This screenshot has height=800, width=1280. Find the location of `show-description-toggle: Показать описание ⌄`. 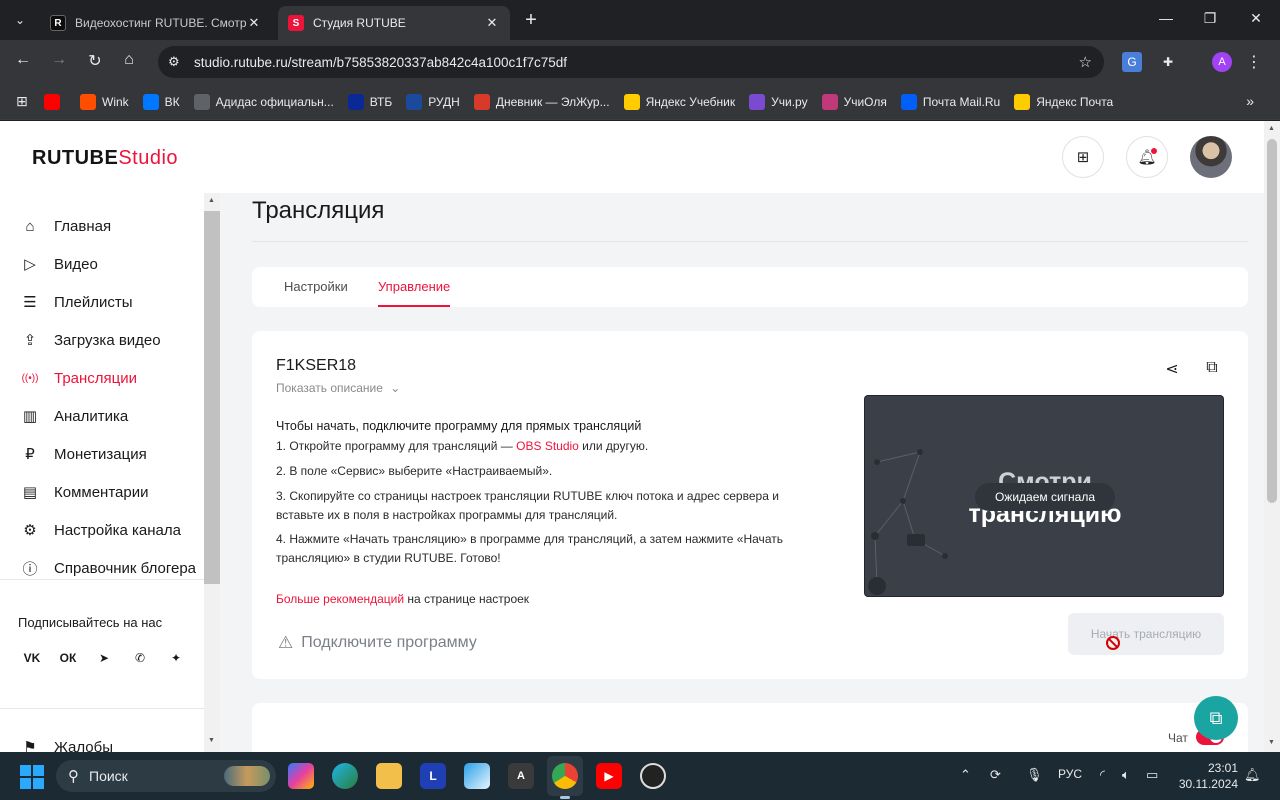

show-description-toggle: Показать описание ⌄ is located at coordinates (338, 388).